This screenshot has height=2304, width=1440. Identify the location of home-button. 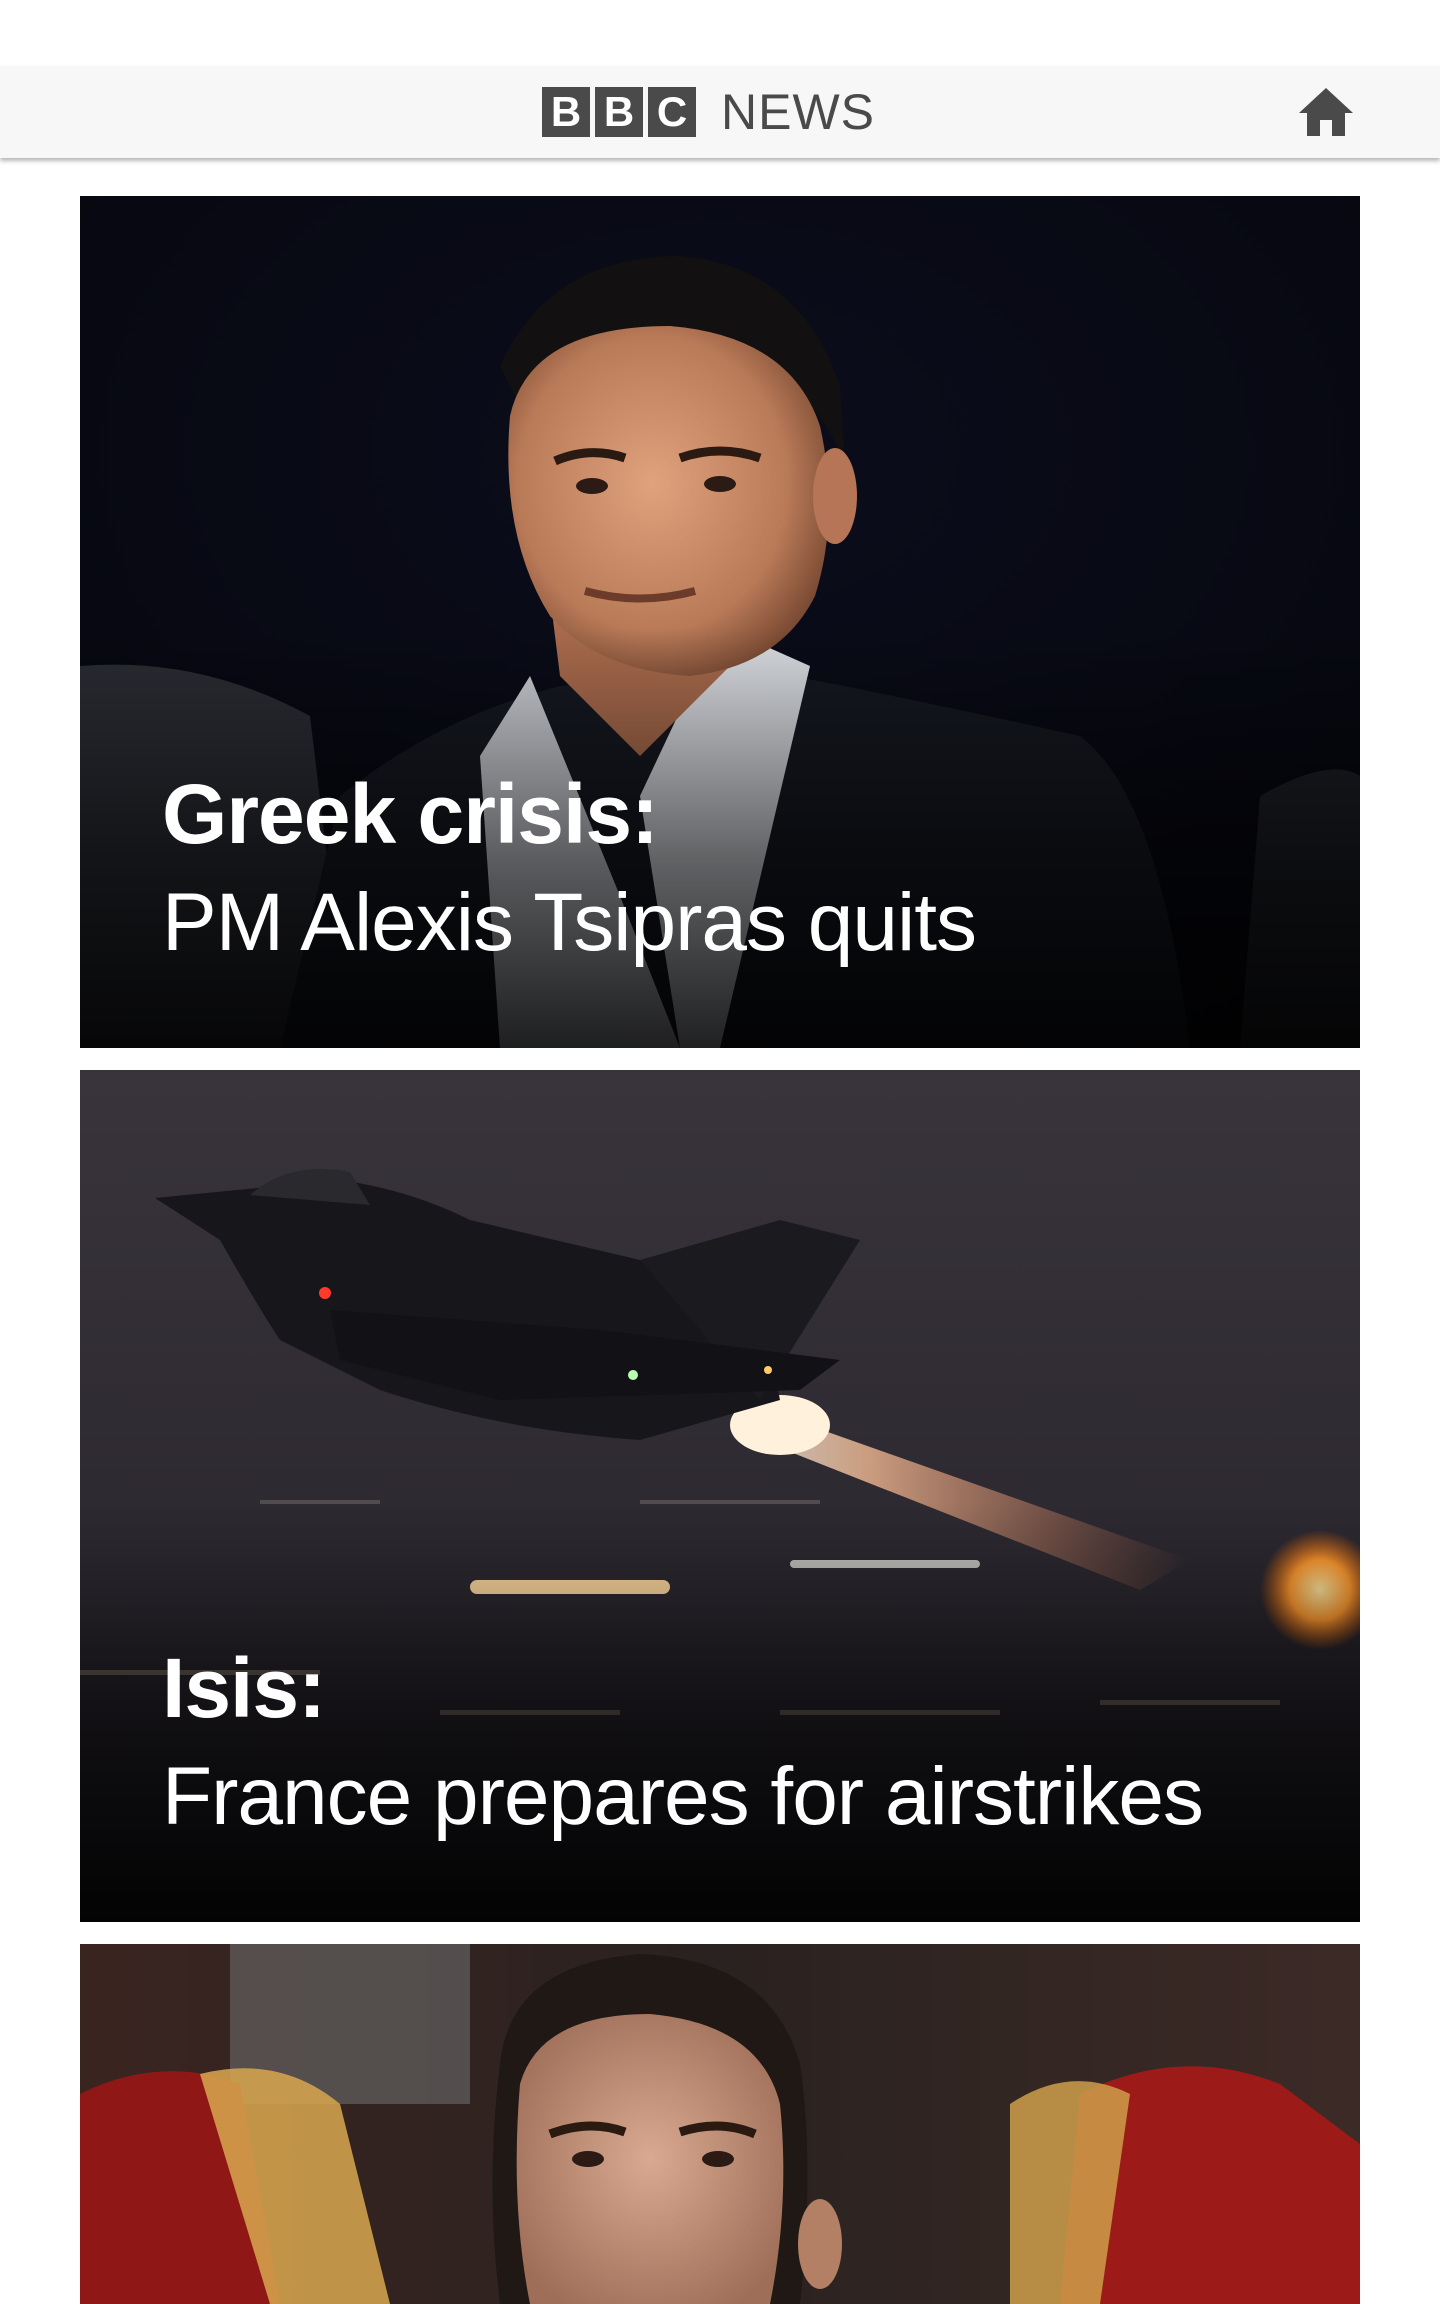
(1326, 112).